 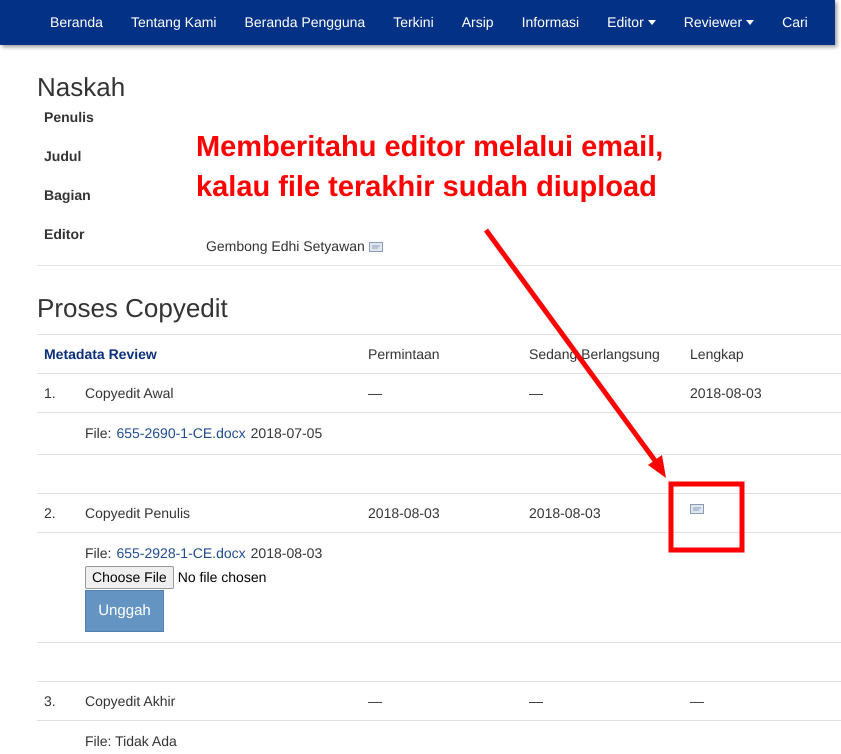 I want to click on field-label: Penulis, so click(x=69, y=117).